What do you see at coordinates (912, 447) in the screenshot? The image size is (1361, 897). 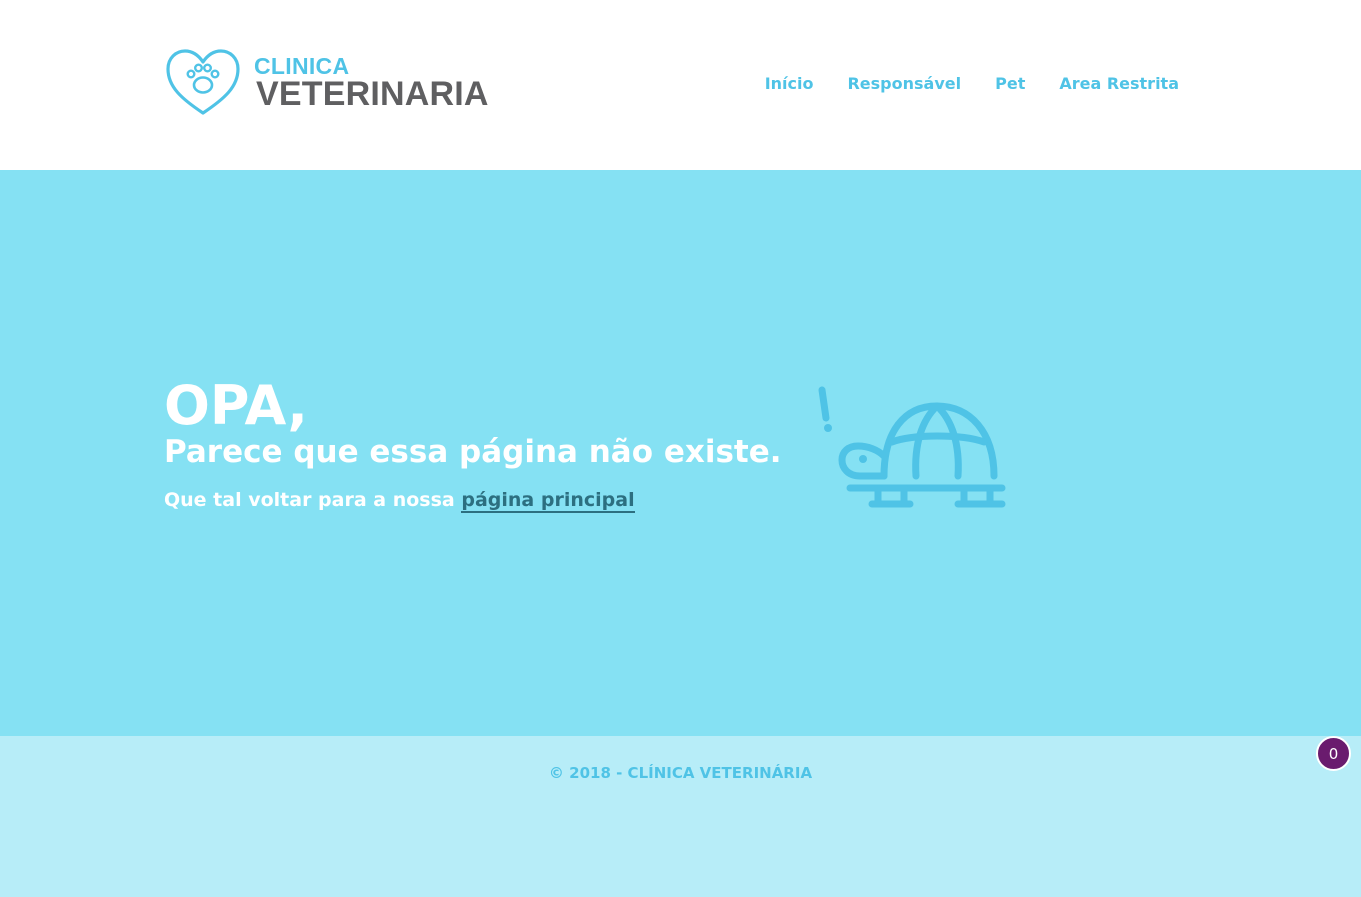 I see `turtle-icon` at bounding box center [912, 447].